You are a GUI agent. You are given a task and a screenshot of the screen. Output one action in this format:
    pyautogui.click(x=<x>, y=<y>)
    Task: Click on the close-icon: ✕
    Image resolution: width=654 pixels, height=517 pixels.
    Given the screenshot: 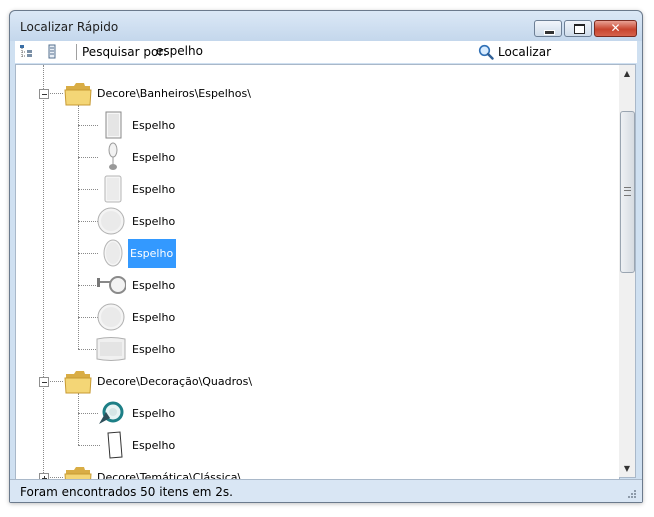 What is the action you would take?
    pyautogui.click(x=615, y=28)
    